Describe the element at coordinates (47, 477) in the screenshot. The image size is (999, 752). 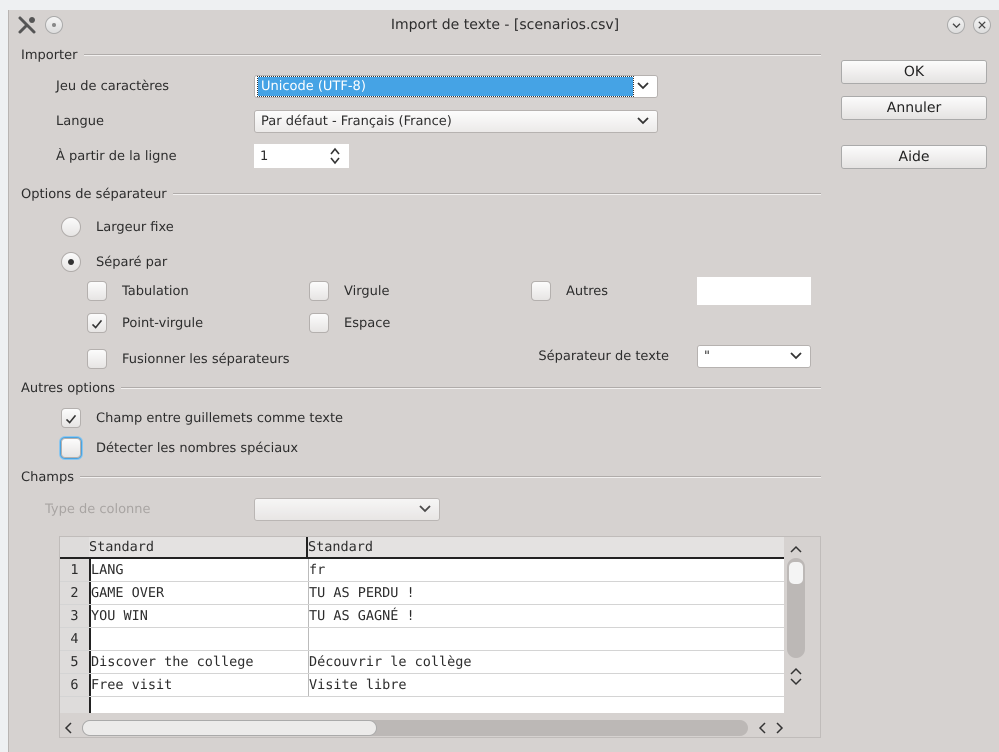
I see `section-heading: Champs` at that location.